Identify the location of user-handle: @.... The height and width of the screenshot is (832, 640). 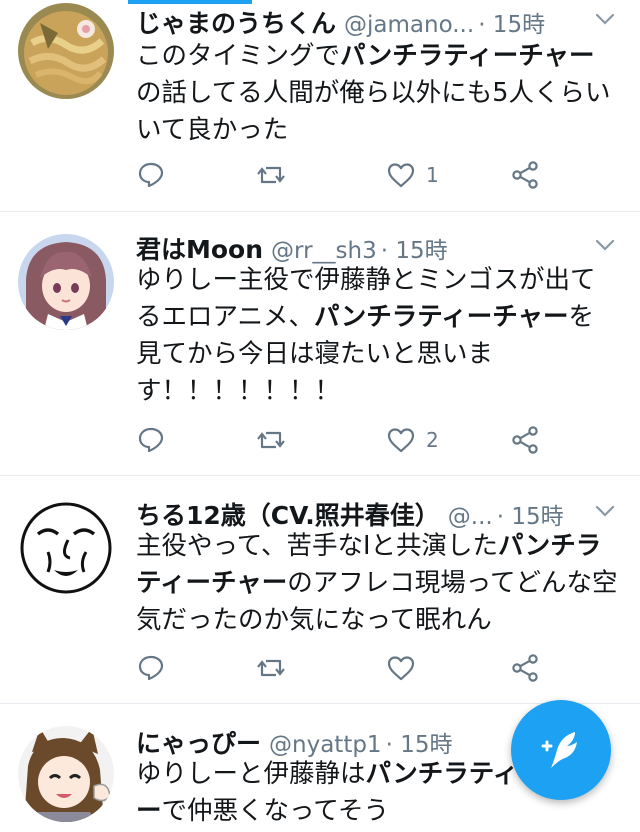
(470, 517).